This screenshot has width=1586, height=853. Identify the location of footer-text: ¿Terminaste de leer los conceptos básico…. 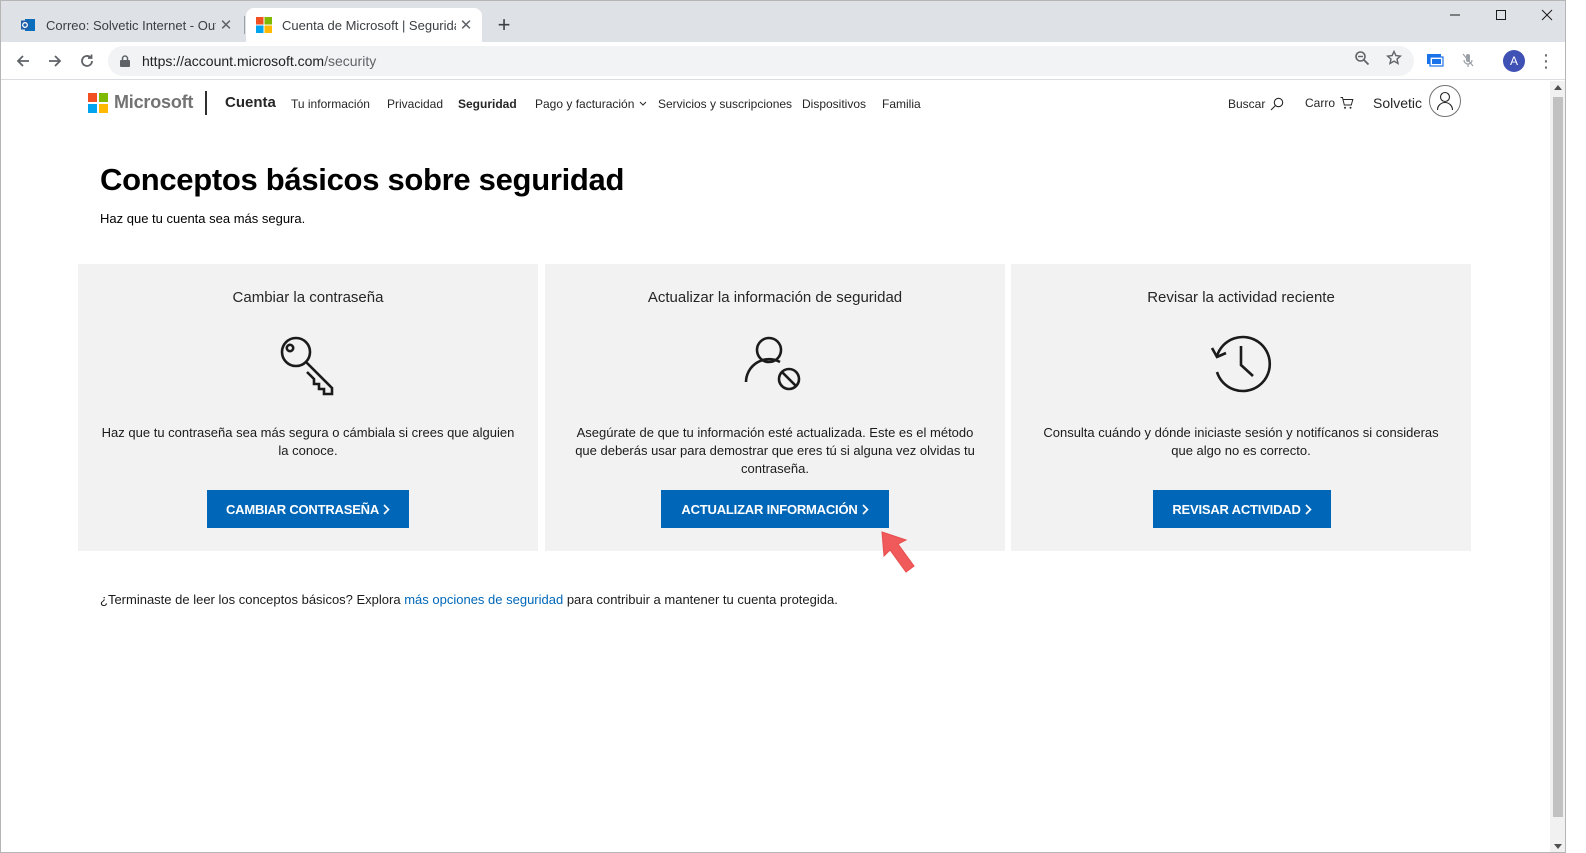
(469, 599).